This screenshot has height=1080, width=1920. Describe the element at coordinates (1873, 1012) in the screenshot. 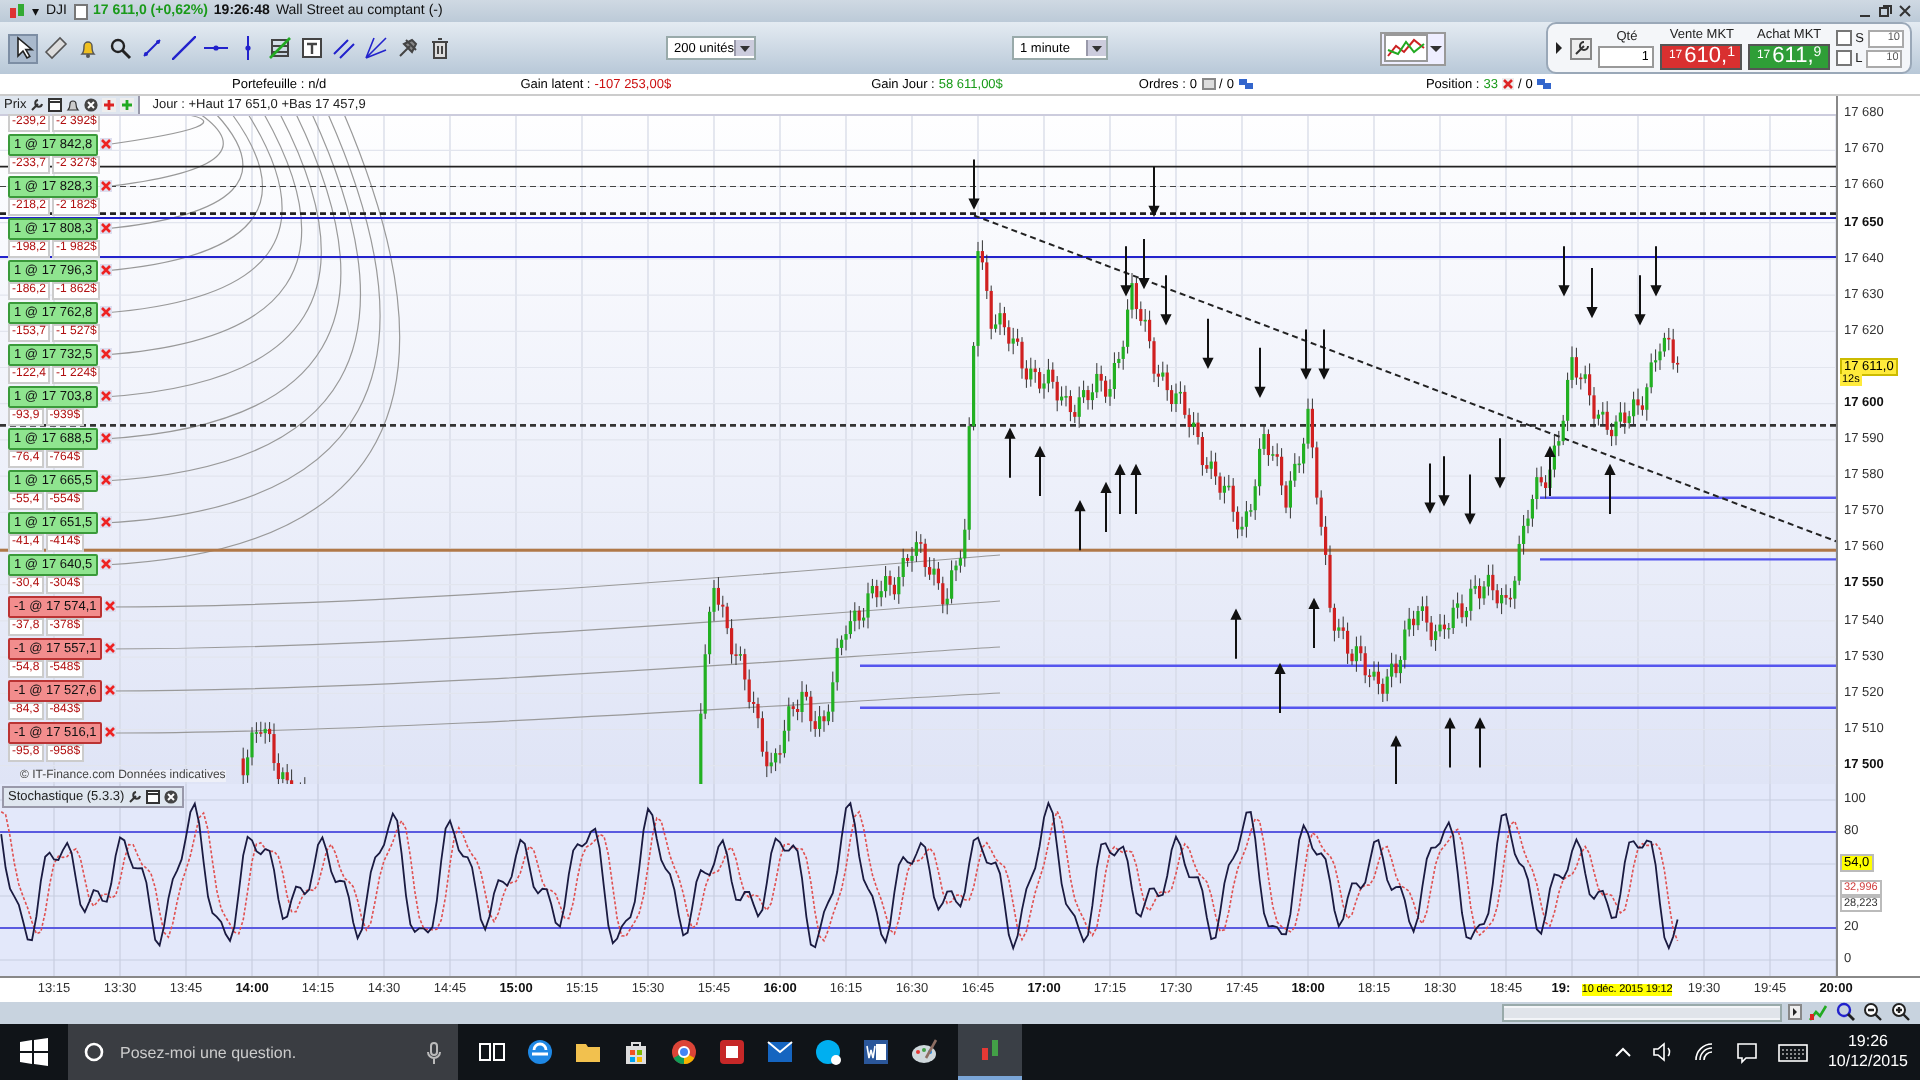

I see `zoom-out-icon` at that location.